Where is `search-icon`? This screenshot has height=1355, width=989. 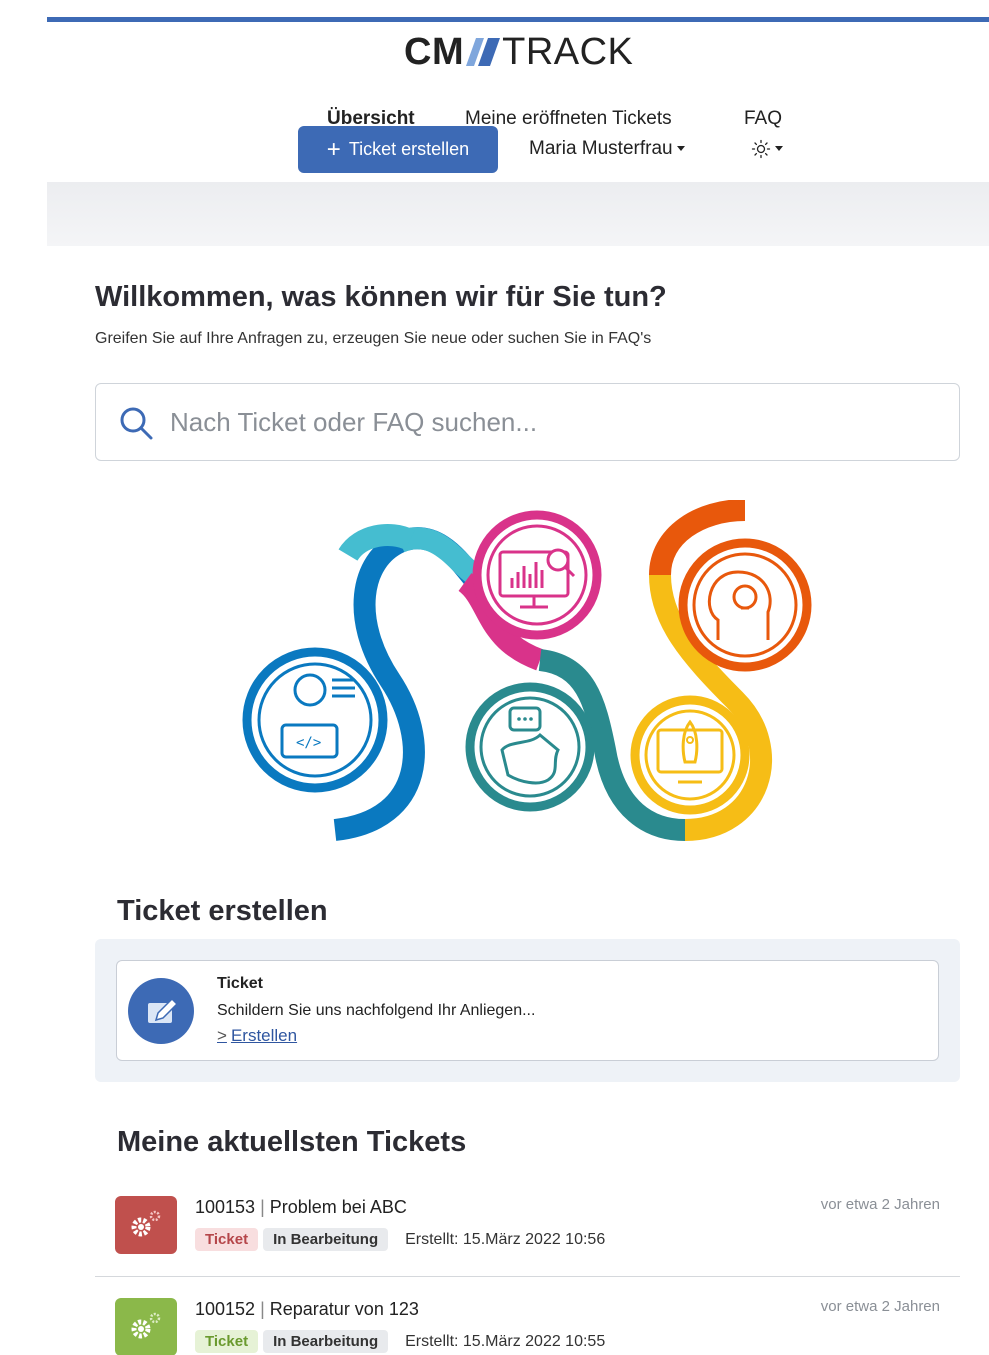 search-icon is located at coordinates (136, 423).